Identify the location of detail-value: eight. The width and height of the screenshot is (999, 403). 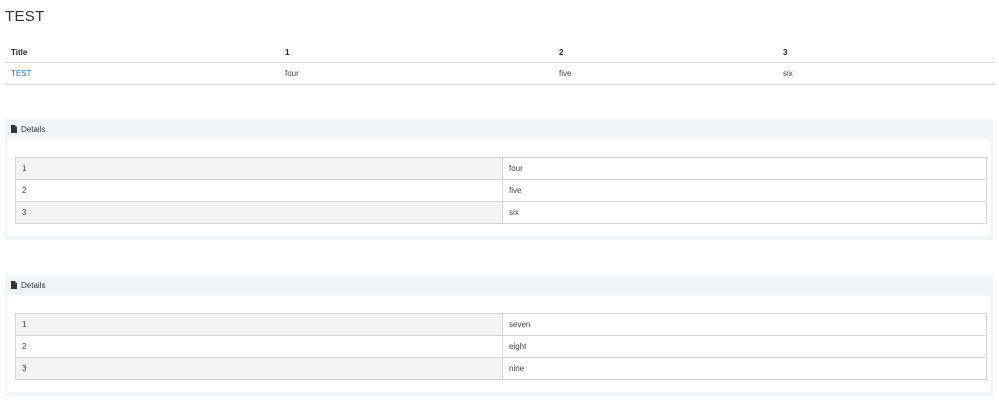
(744, 346).